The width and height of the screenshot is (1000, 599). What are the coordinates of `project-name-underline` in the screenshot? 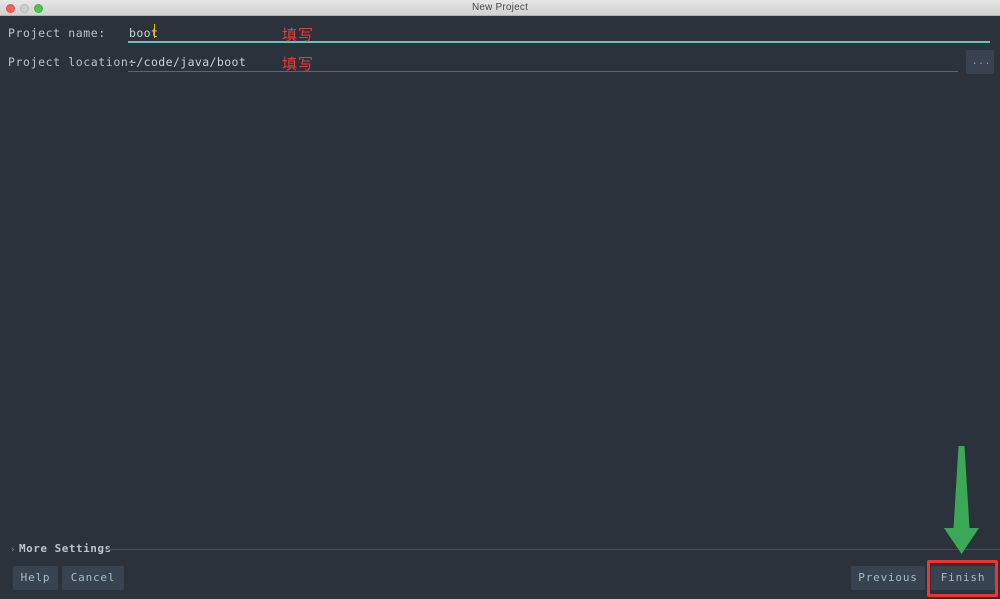 It's located at (559, 42).